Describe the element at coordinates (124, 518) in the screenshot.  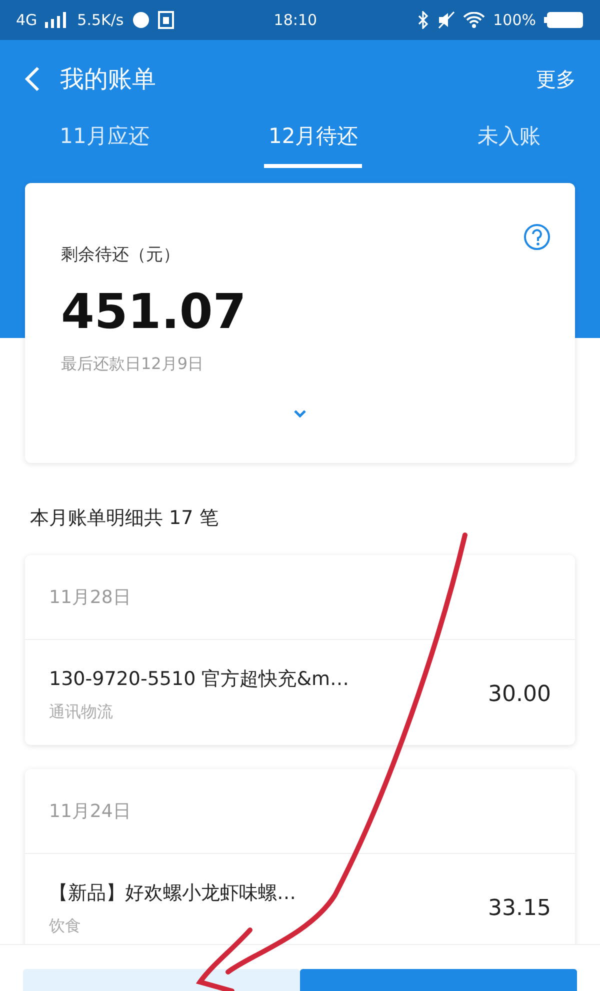
I see `detail-count: 本月账单明细共 17 笔` at that location.